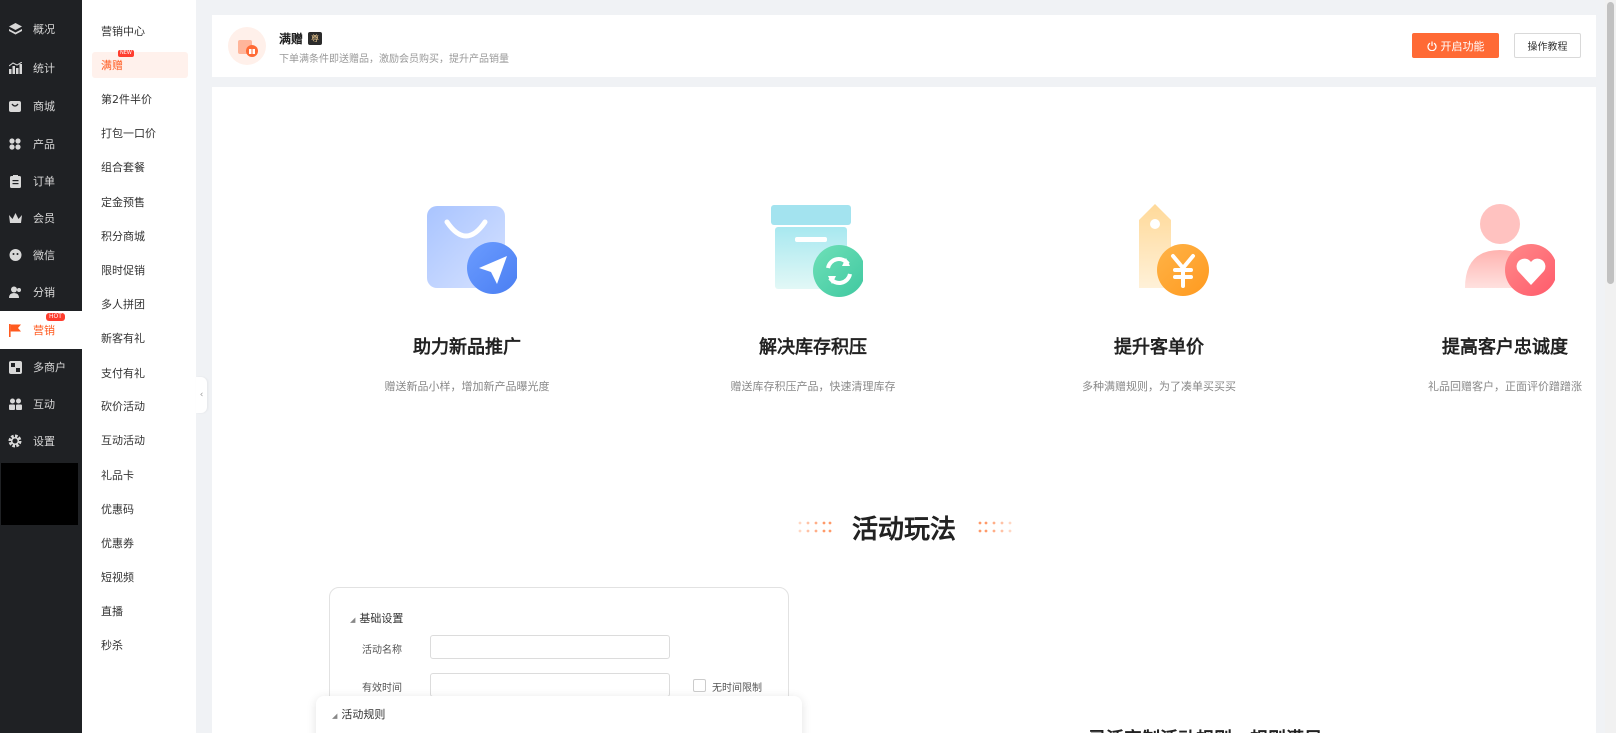 The image size is (1616, 733). What do you see at coordinates (813, 347) in the screenshot?
I see `feature-title: 解决库存积压` at bounding box center [813, 347].